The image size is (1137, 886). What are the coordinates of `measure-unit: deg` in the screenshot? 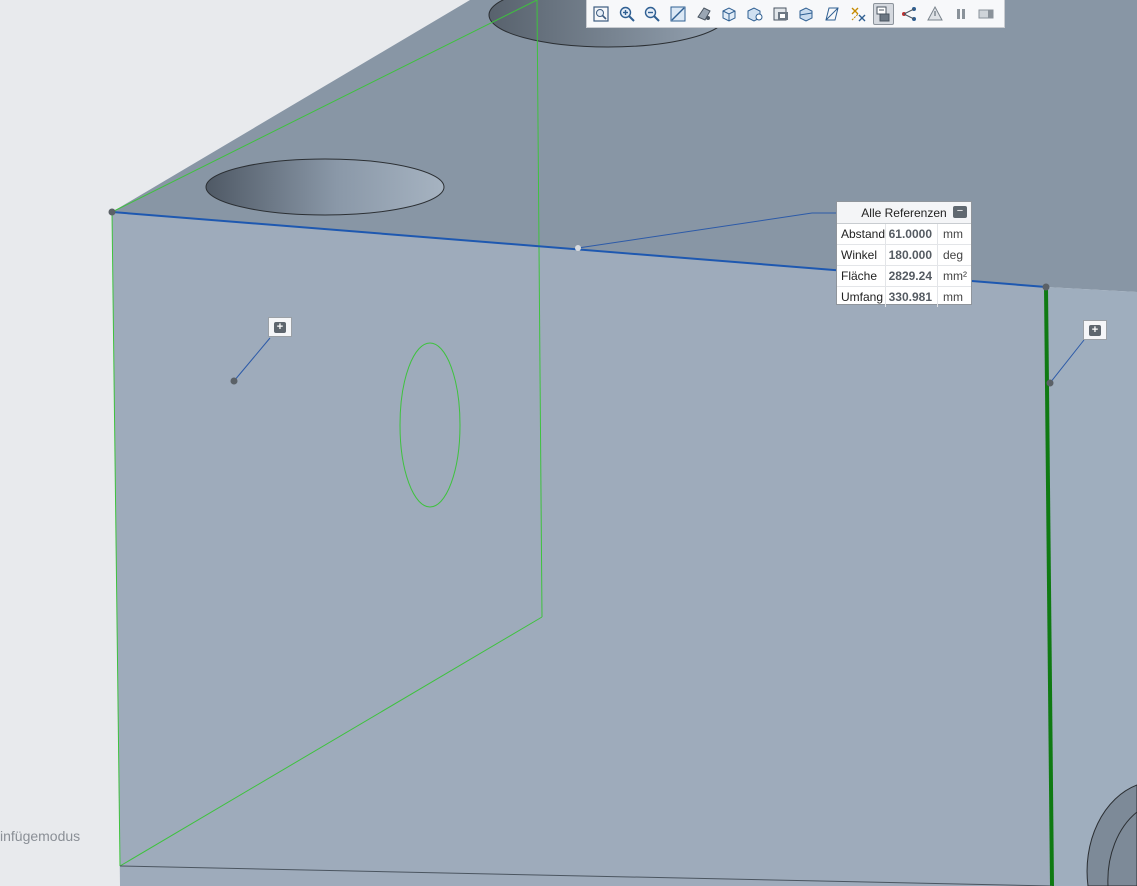 It's located at (953, 255).